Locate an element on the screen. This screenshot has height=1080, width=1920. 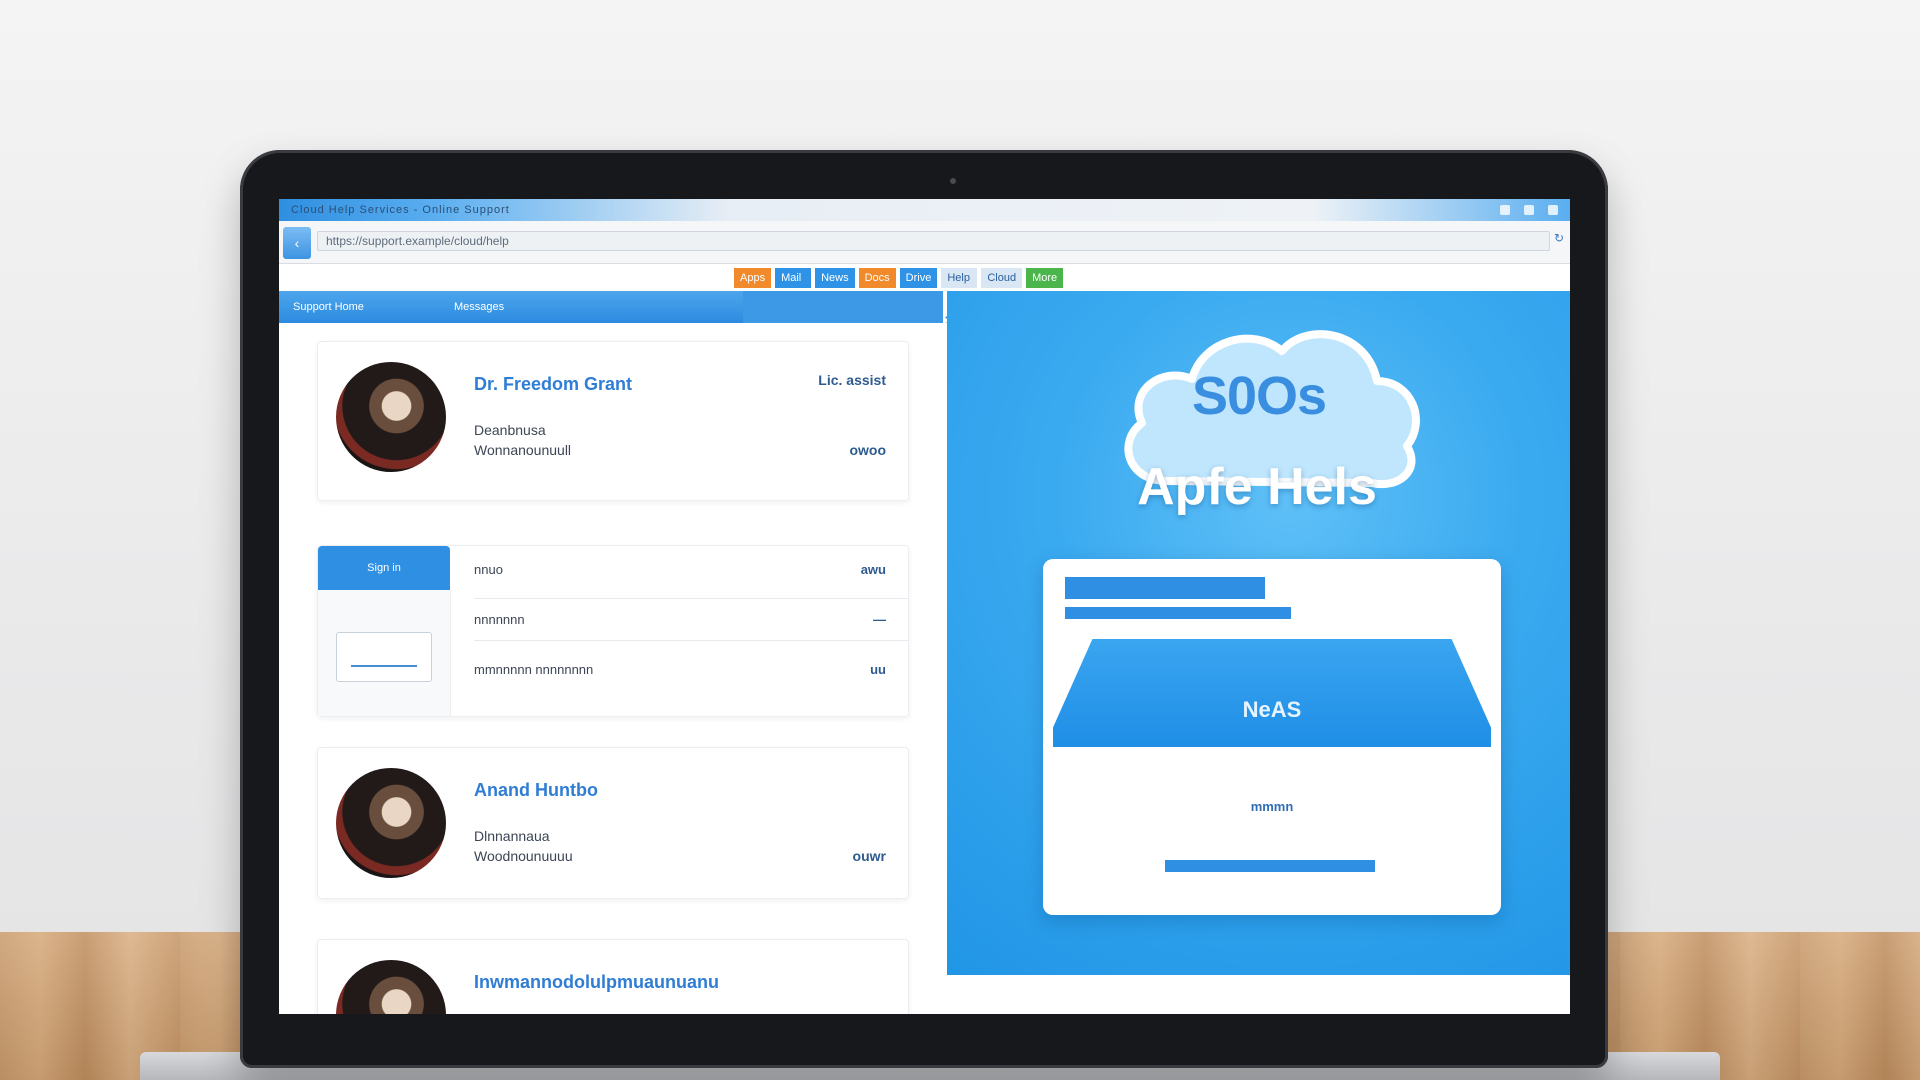
bookmark-item: More is located at coordinates (1045, 278).